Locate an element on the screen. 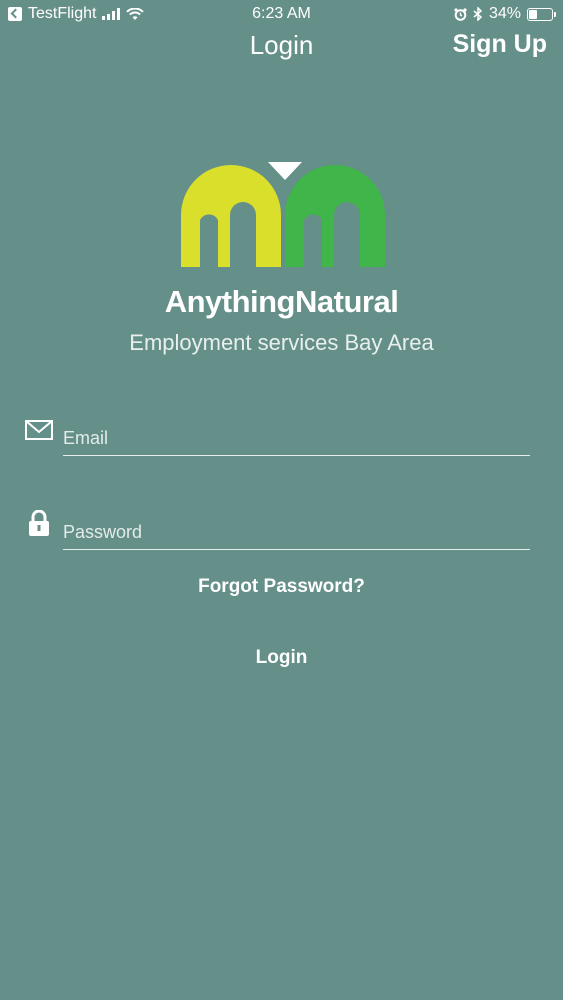  bluetooth-icon is located at coordinates (478, 14).